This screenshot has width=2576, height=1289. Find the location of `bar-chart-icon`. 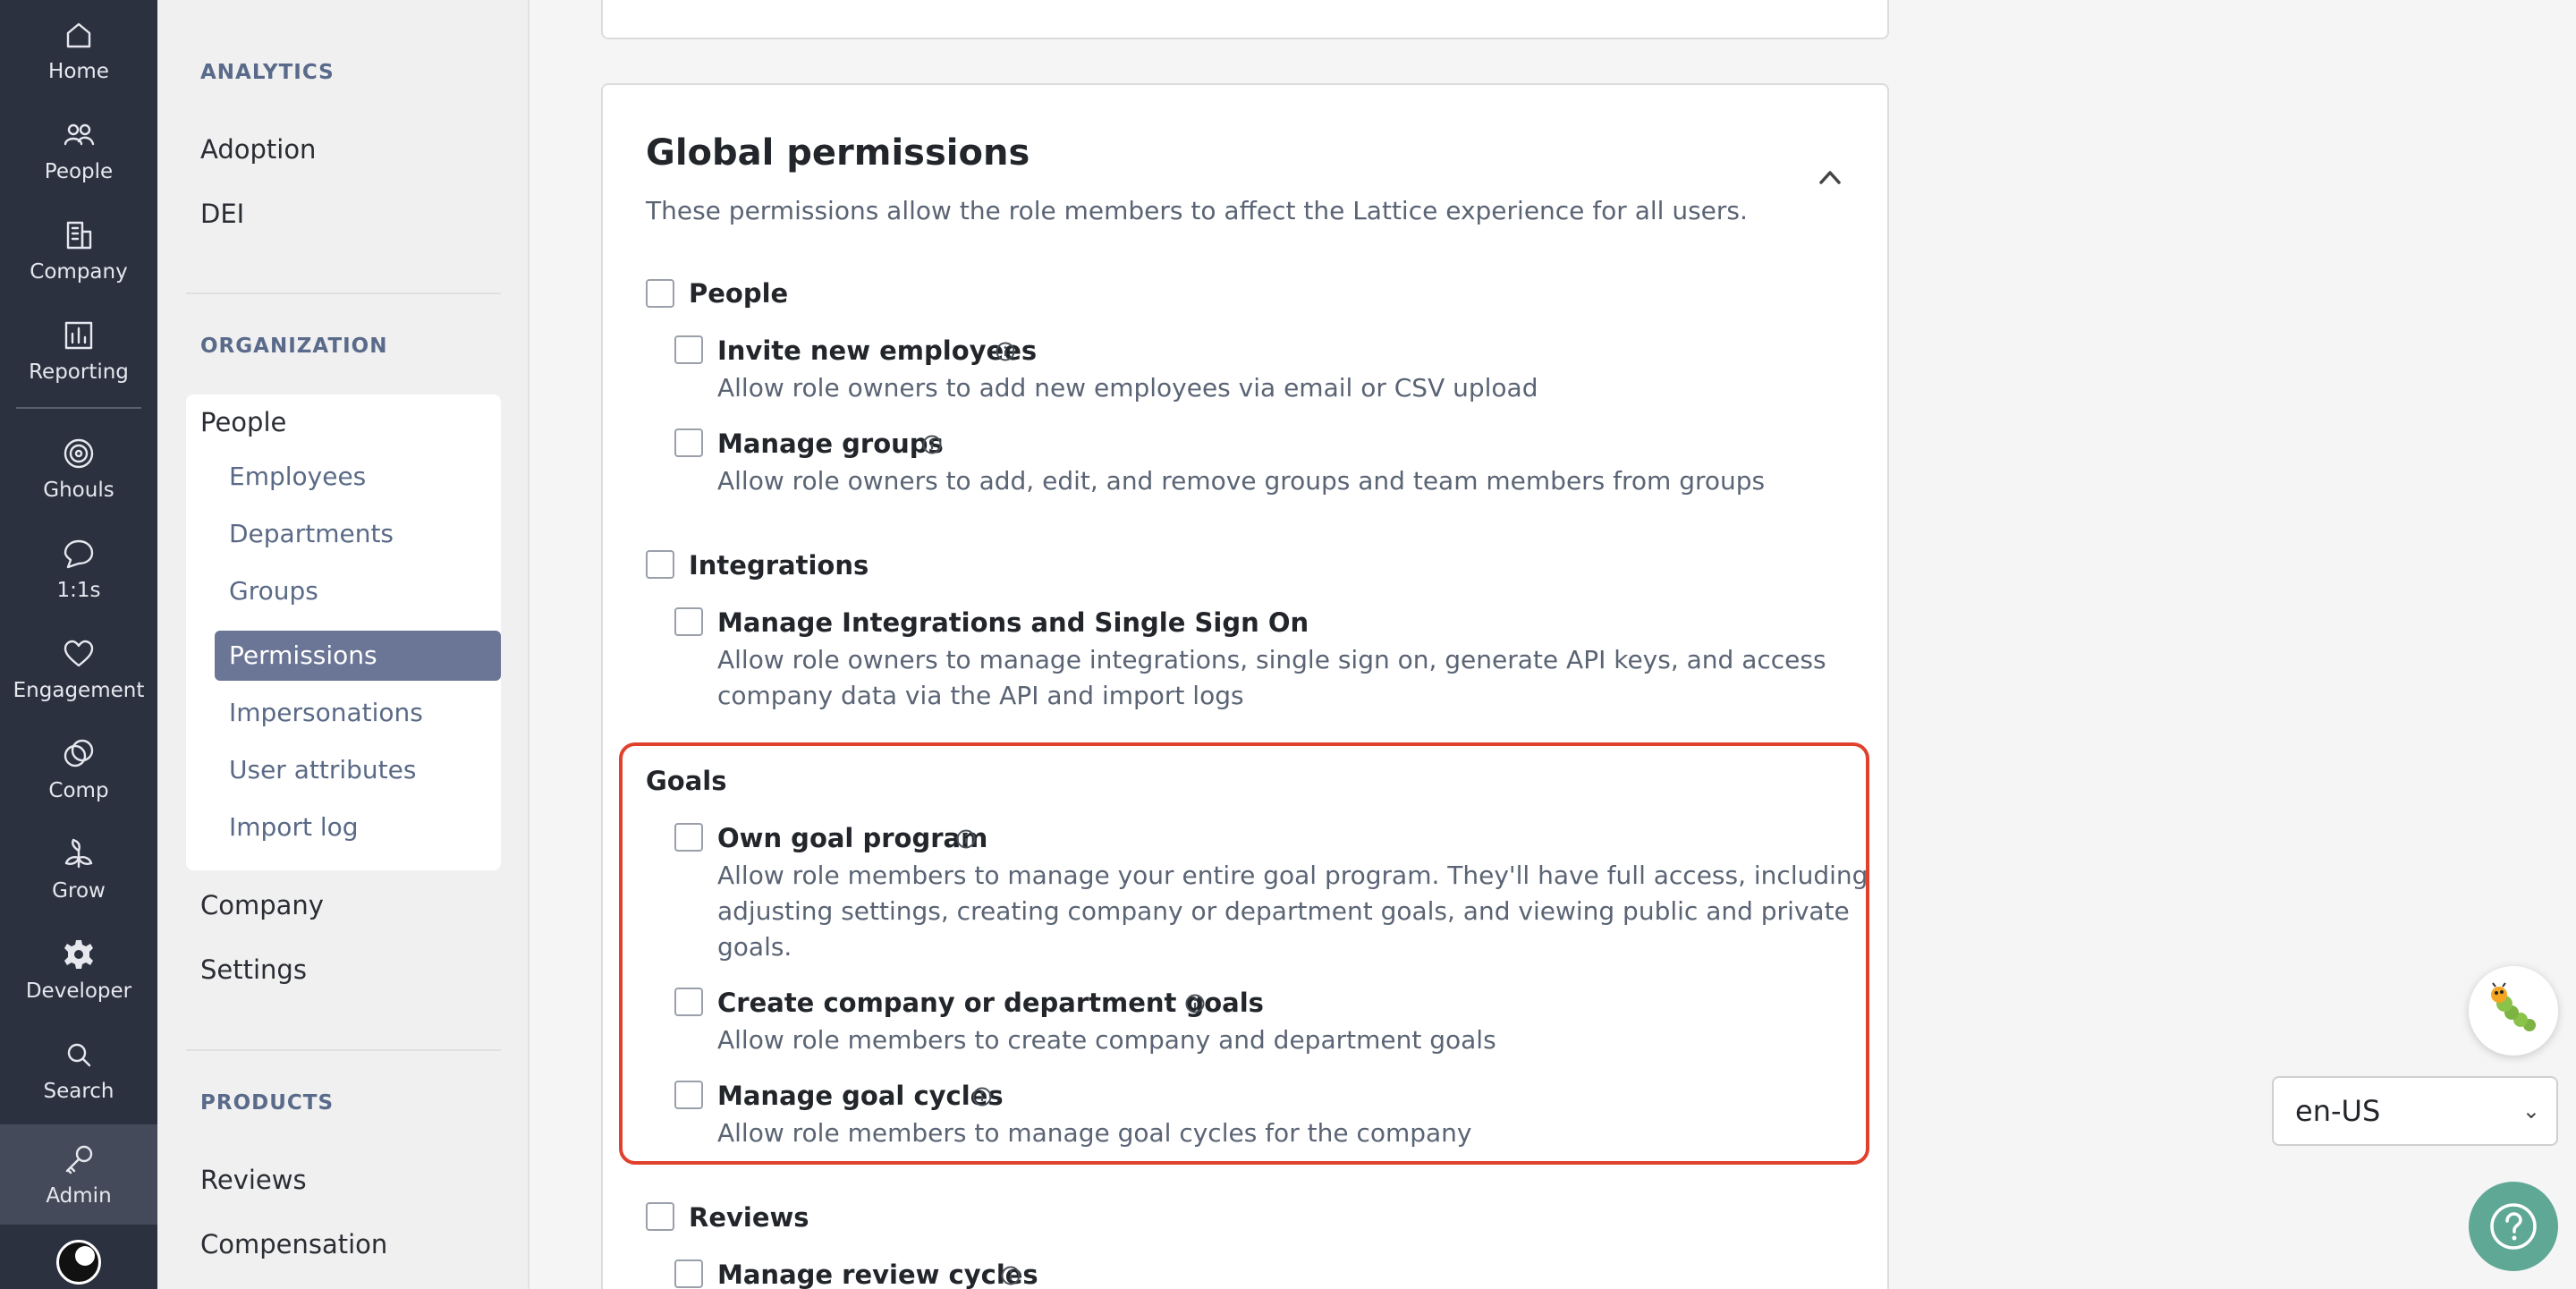

bar-chart-icon is located at coordinates (78, 335).